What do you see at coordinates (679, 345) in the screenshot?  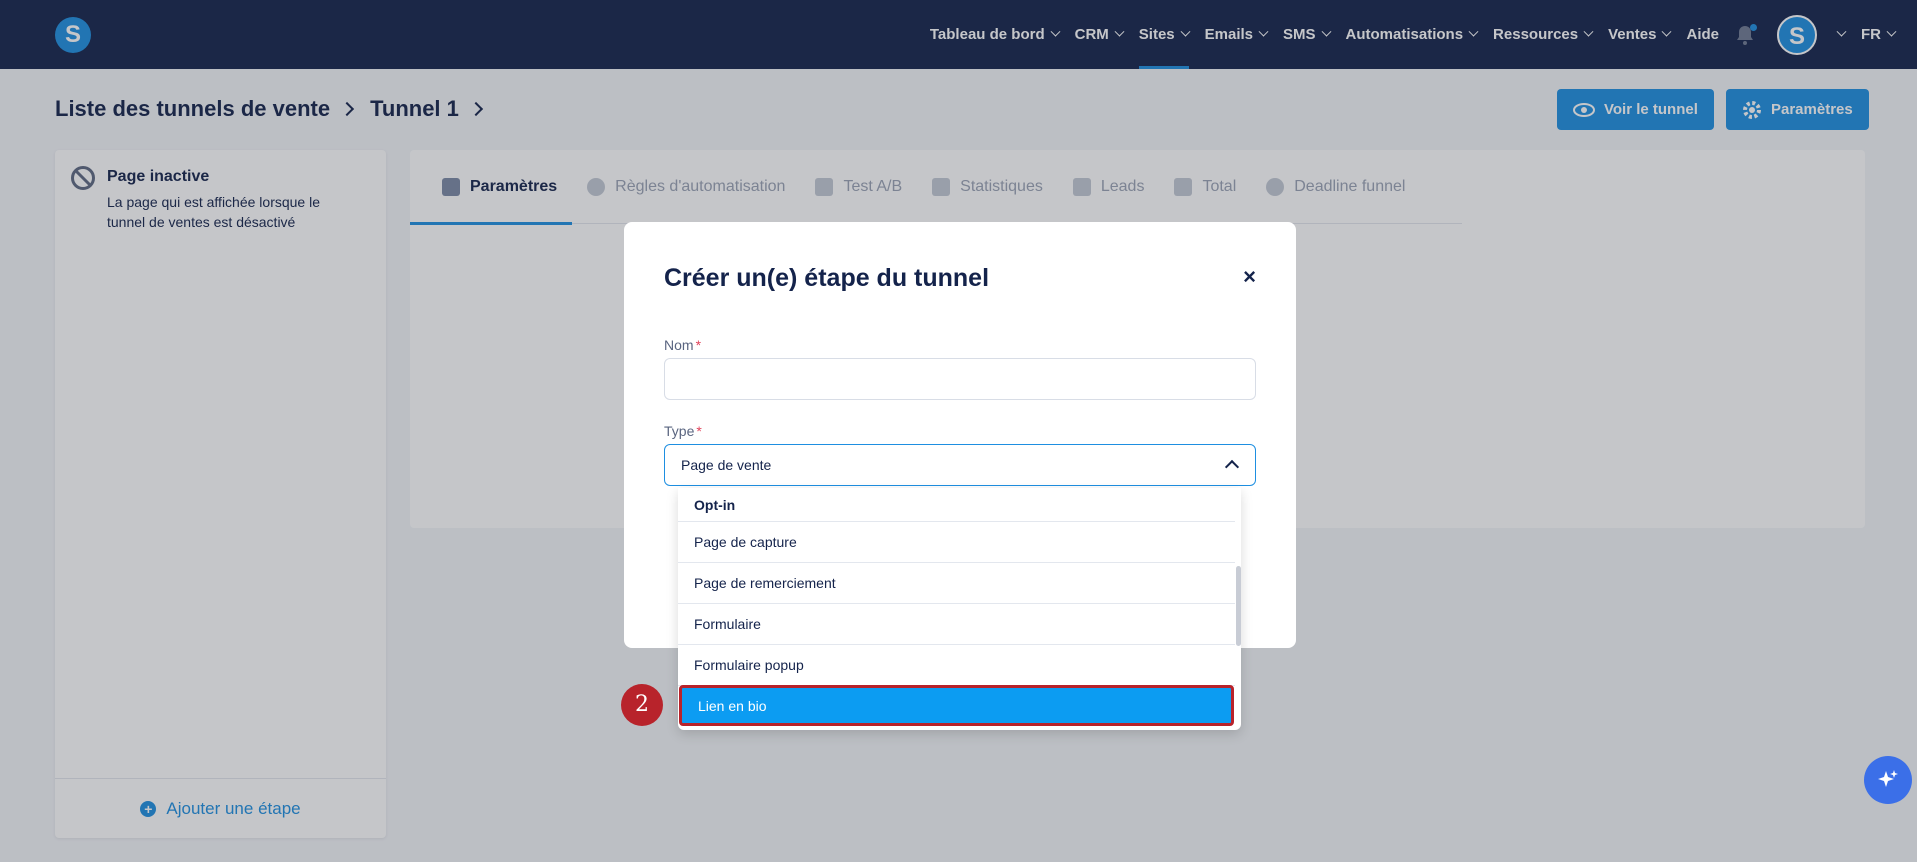 I see `name-label-text: Nom` at bounding box center [679, 345].